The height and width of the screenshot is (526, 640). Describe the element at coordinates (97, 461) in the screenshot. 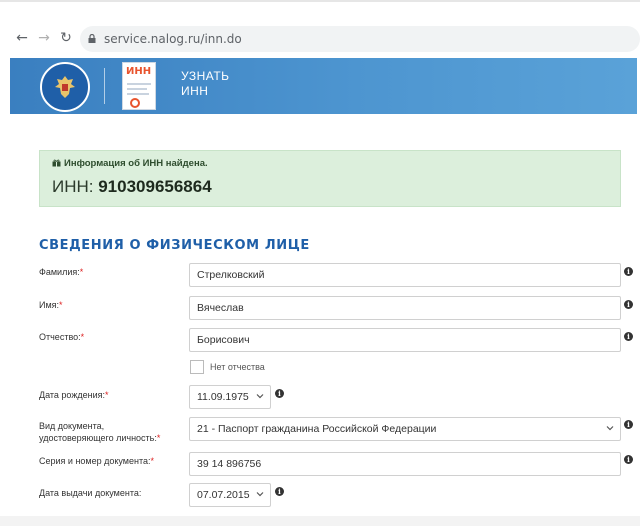

I see `doc-number-label: Серия и номер документа:*` at that location.